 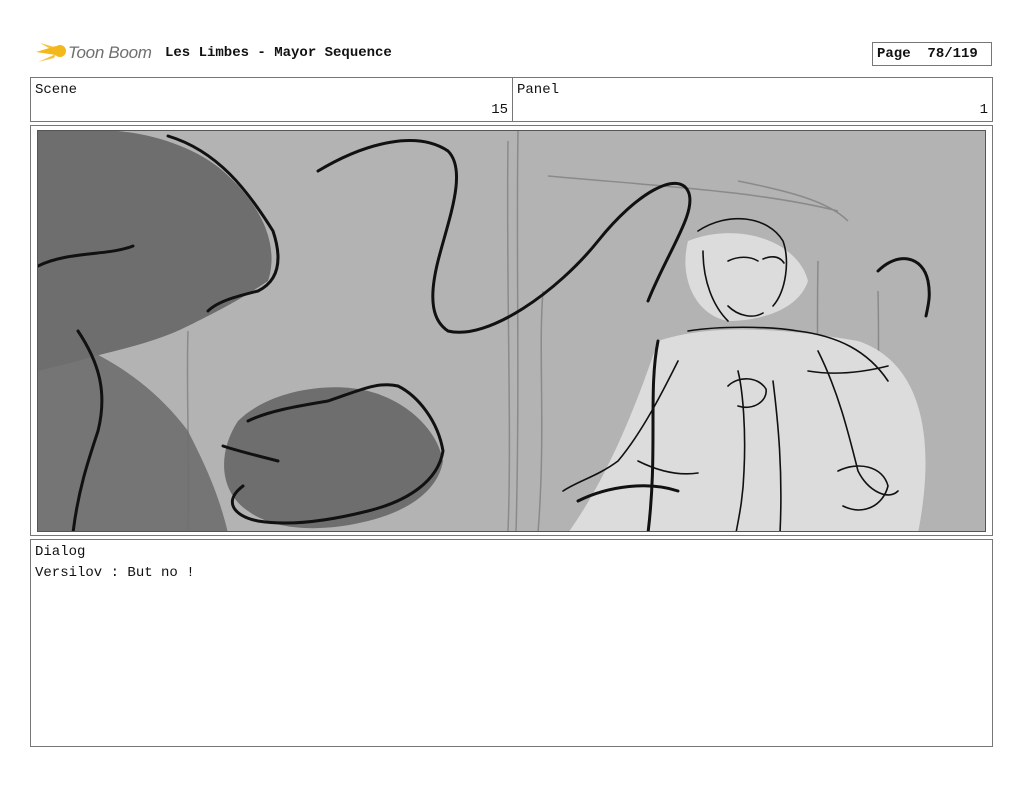 What do you see at coordinates (110, 52) in the screenshot?
I see `logo-wordmark: Toon Boom` at bounding box center [110, 52].